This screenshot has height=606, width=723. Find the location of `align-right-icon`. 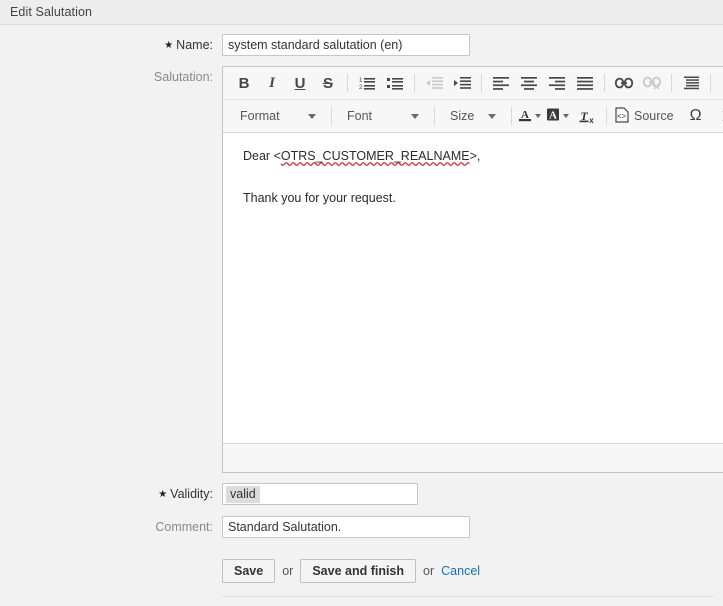

align-right-icon is located at coordinates (557, 83).